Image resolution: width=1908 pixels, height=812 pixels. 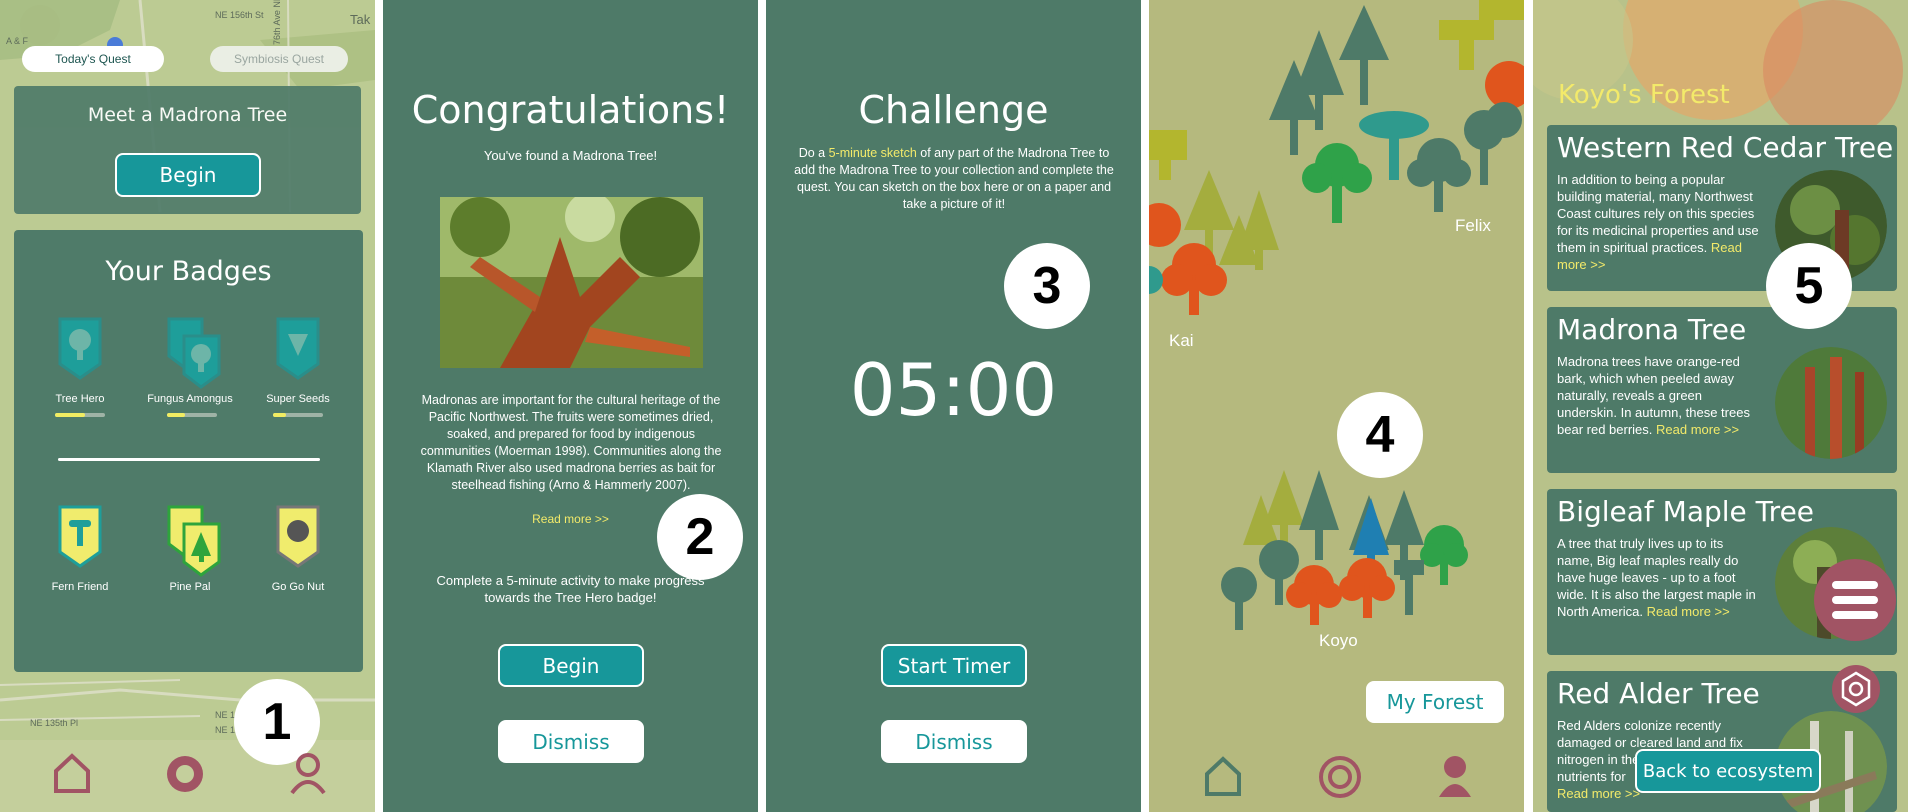 What do you see at coordinates (93, 59) in the screenshot?
I see `tab-todays-quest: Today's Quest` at bounding box center [93, 59].